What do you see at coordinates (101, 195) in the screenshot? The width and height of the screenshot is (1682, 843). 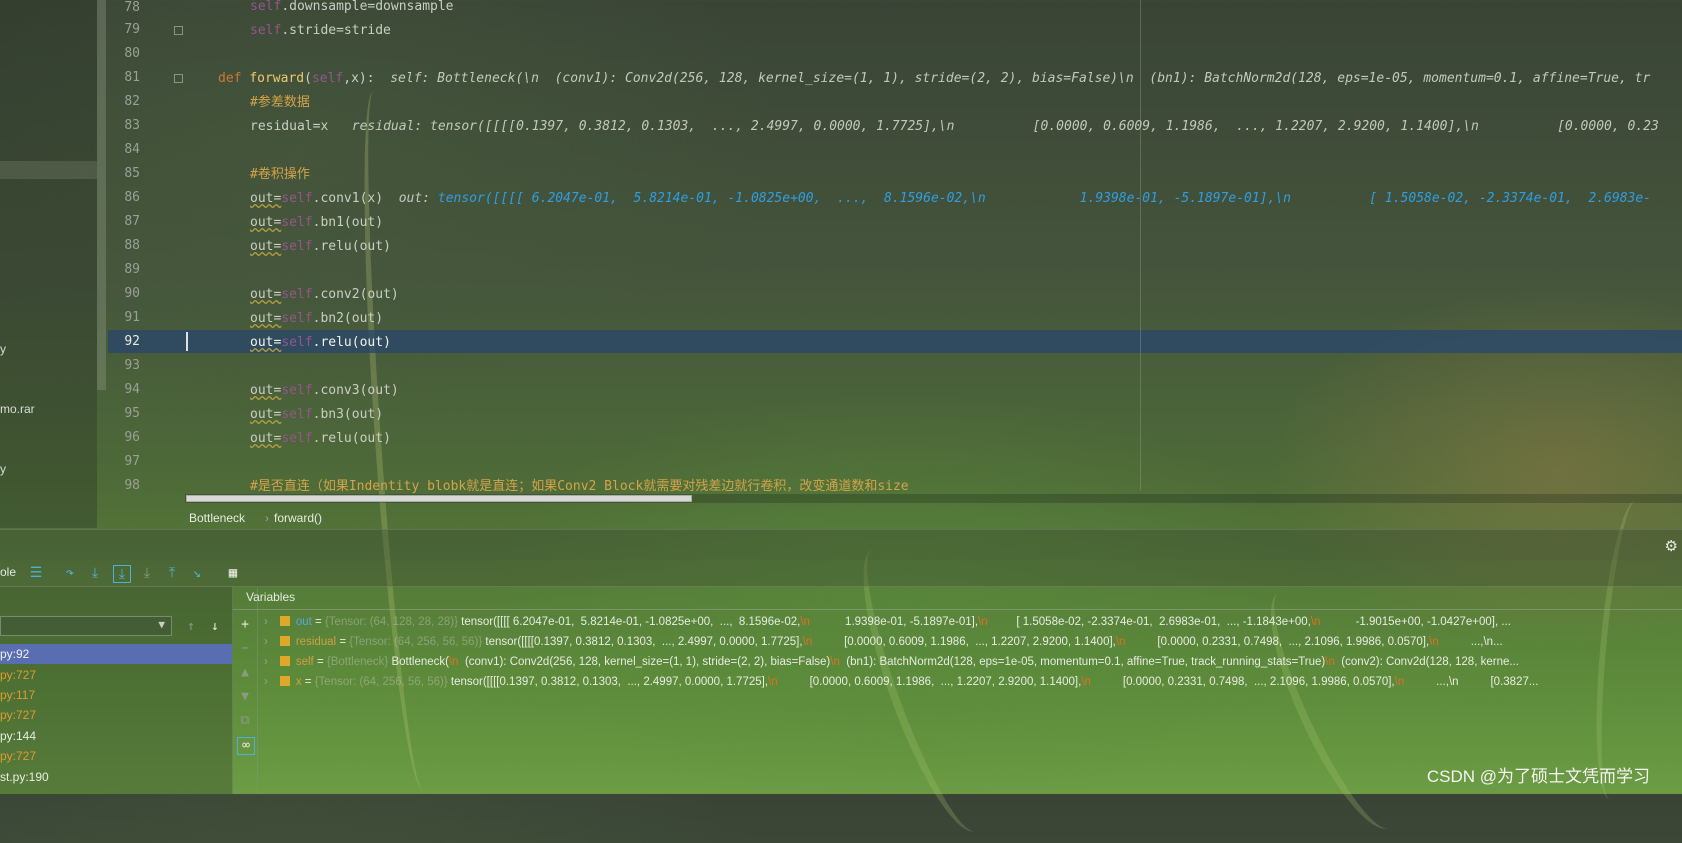 I see `project-scrollbar` at bounding box center [101, 195].